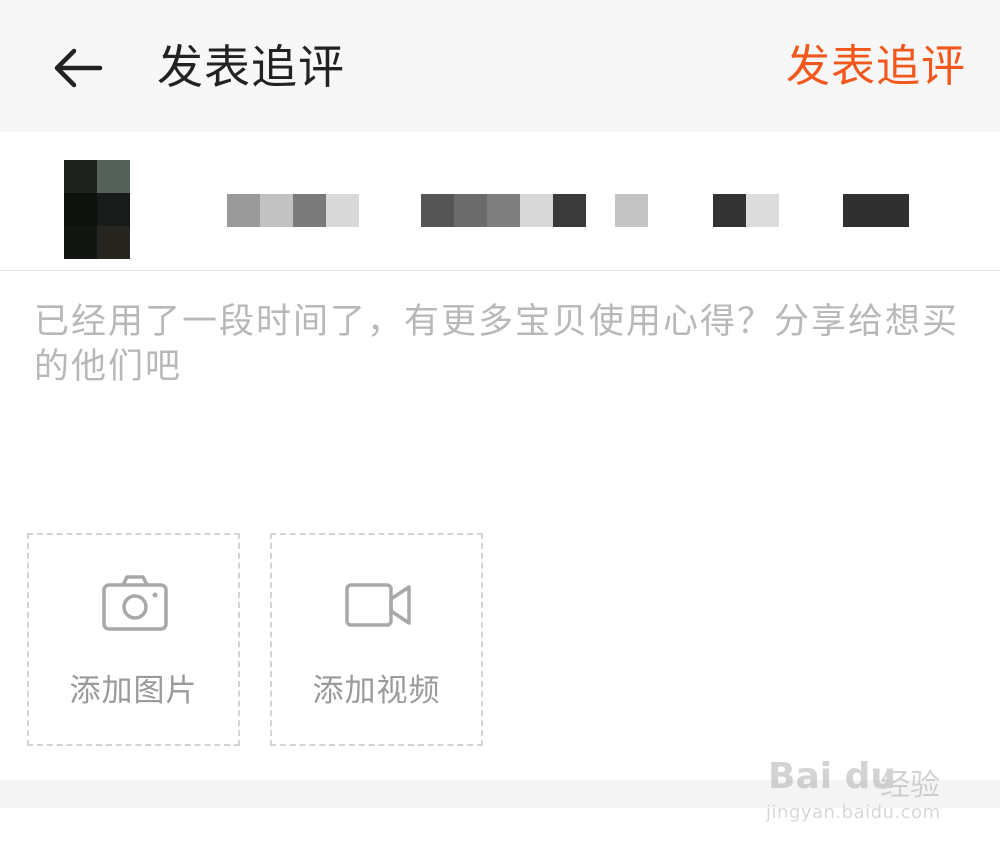 The height and width of the screenshot is (848, 1000). What do you see at coordinates (376, 639) in the screenshot?
I see `add-video-button: 添加视频` at bounding box center [376, 639].